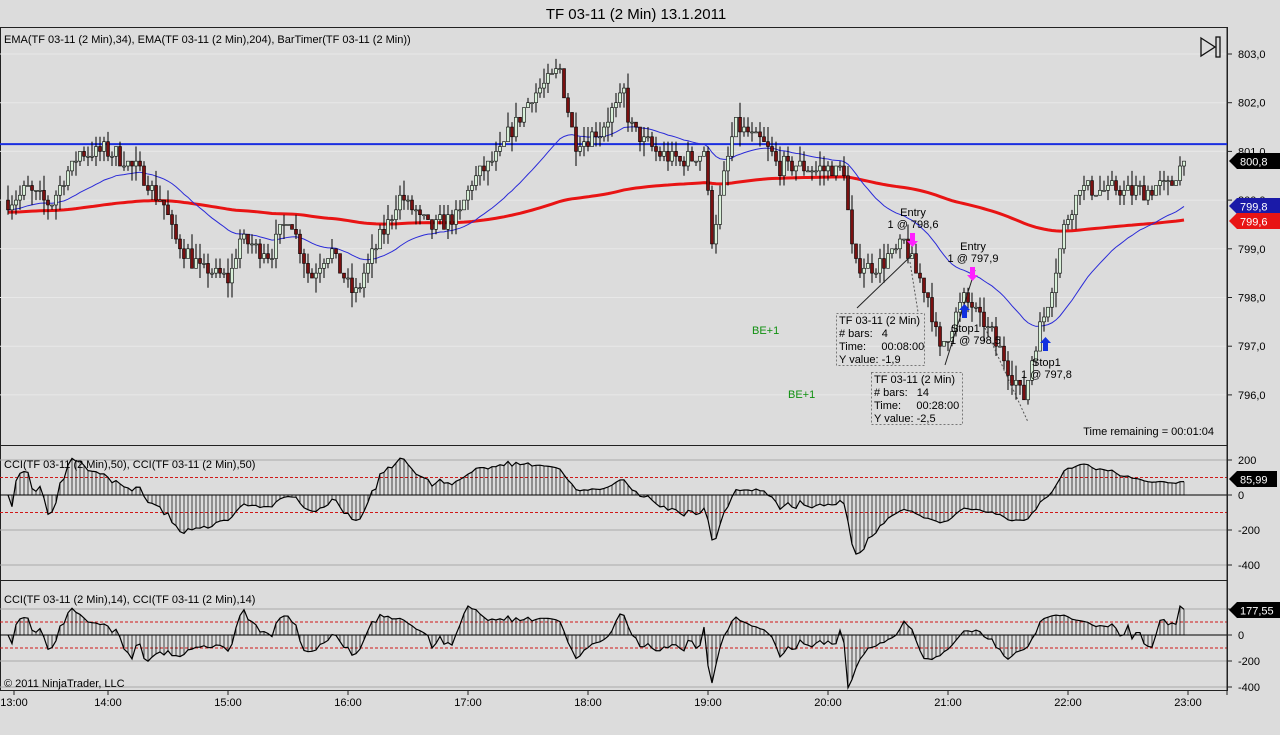 The height and width of the screenshot is (735, 1280). Describe the element at coordinates (1252, 299) in the screenshot. I see `price-tick-label: 798,0` at that location.